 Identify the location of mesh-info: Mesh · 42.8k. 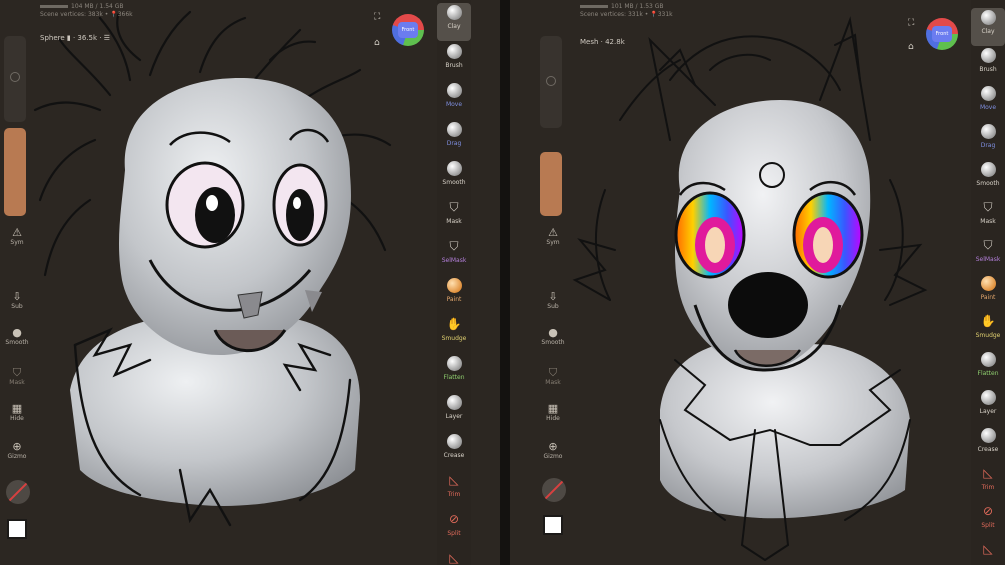
(602, 42).